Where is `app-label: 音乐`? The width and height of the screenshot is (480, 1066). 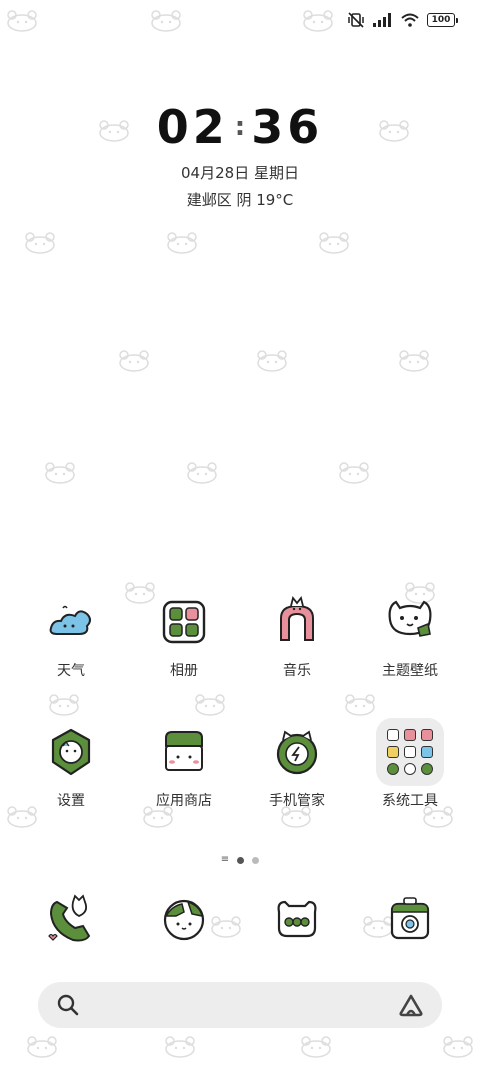
app-label: 音乐 is located at coordinates (297, 671).